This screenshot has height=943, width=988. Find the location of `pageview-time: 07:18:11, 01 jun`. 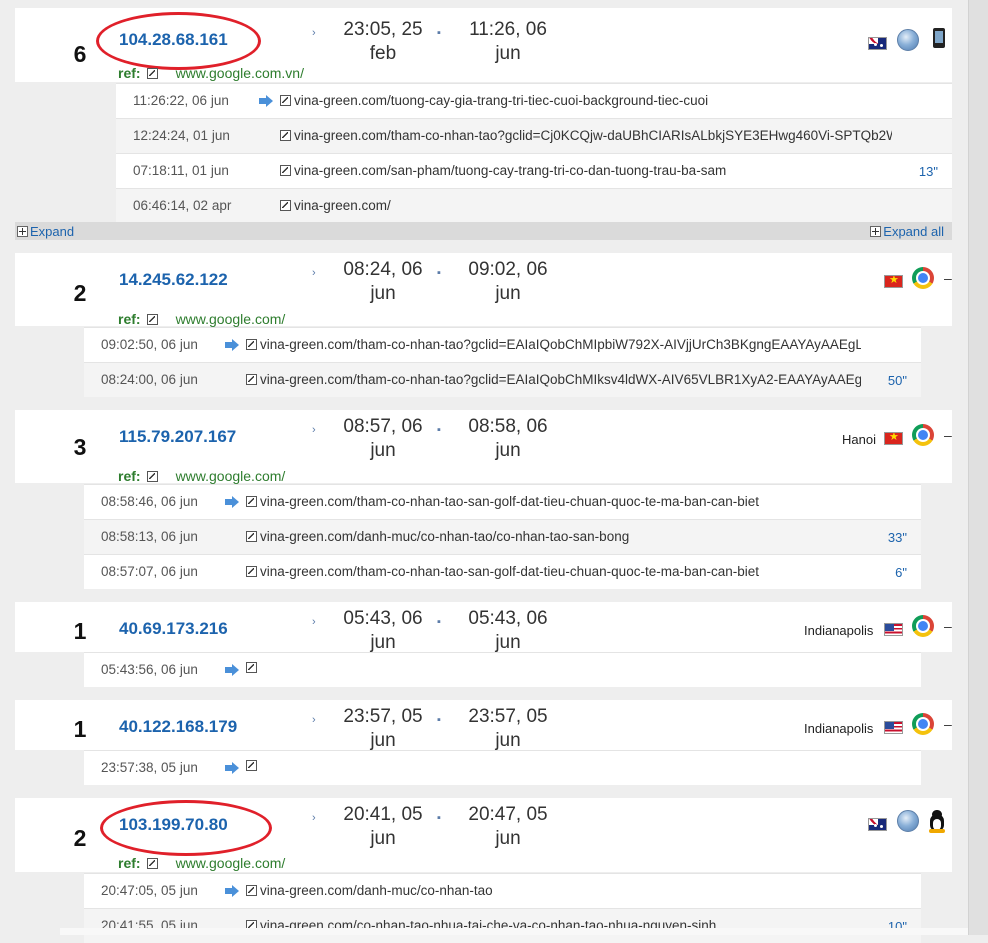

pageview-time: 07:18:11, 01 jun is located at coordinates (181, 170).